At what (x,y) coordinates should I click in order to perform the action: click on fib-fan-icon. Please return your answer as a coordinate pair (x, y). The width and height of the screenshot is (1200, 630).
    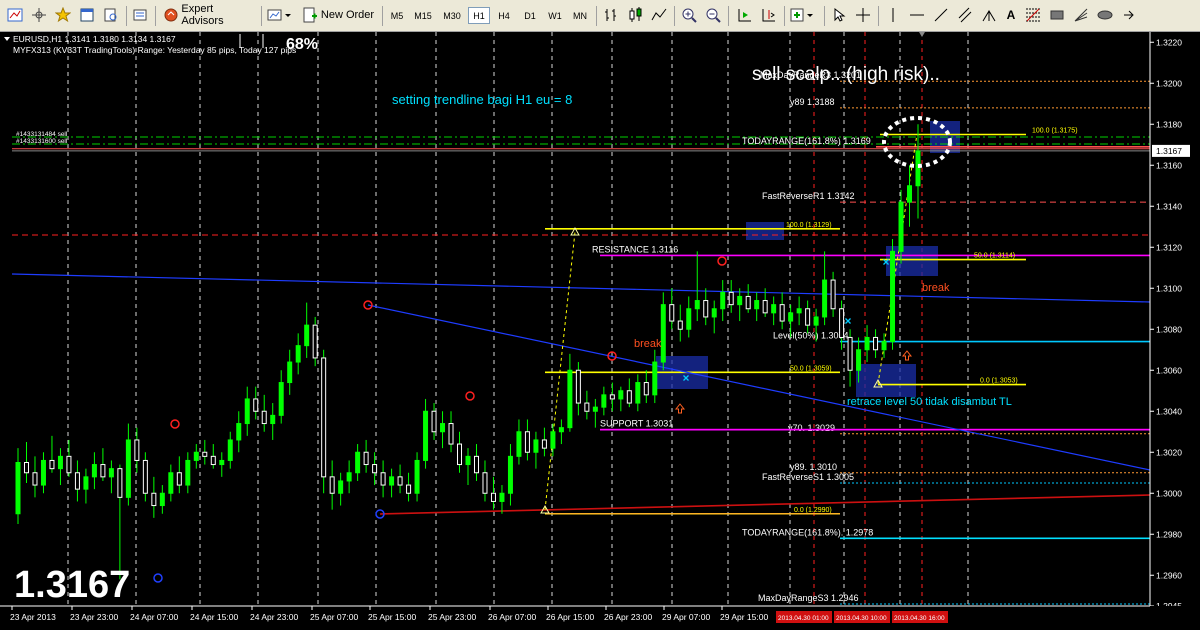
    Looking at the image, I should click on (1081, 15).